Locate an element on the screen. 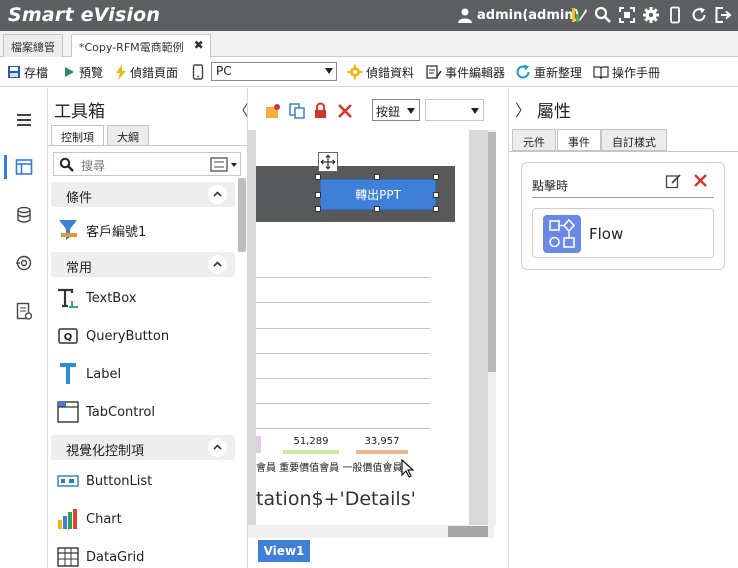 The width and height of the screenshot is (738, 568). canvas-hscroll-thumb is located at coordinates (468, 531).